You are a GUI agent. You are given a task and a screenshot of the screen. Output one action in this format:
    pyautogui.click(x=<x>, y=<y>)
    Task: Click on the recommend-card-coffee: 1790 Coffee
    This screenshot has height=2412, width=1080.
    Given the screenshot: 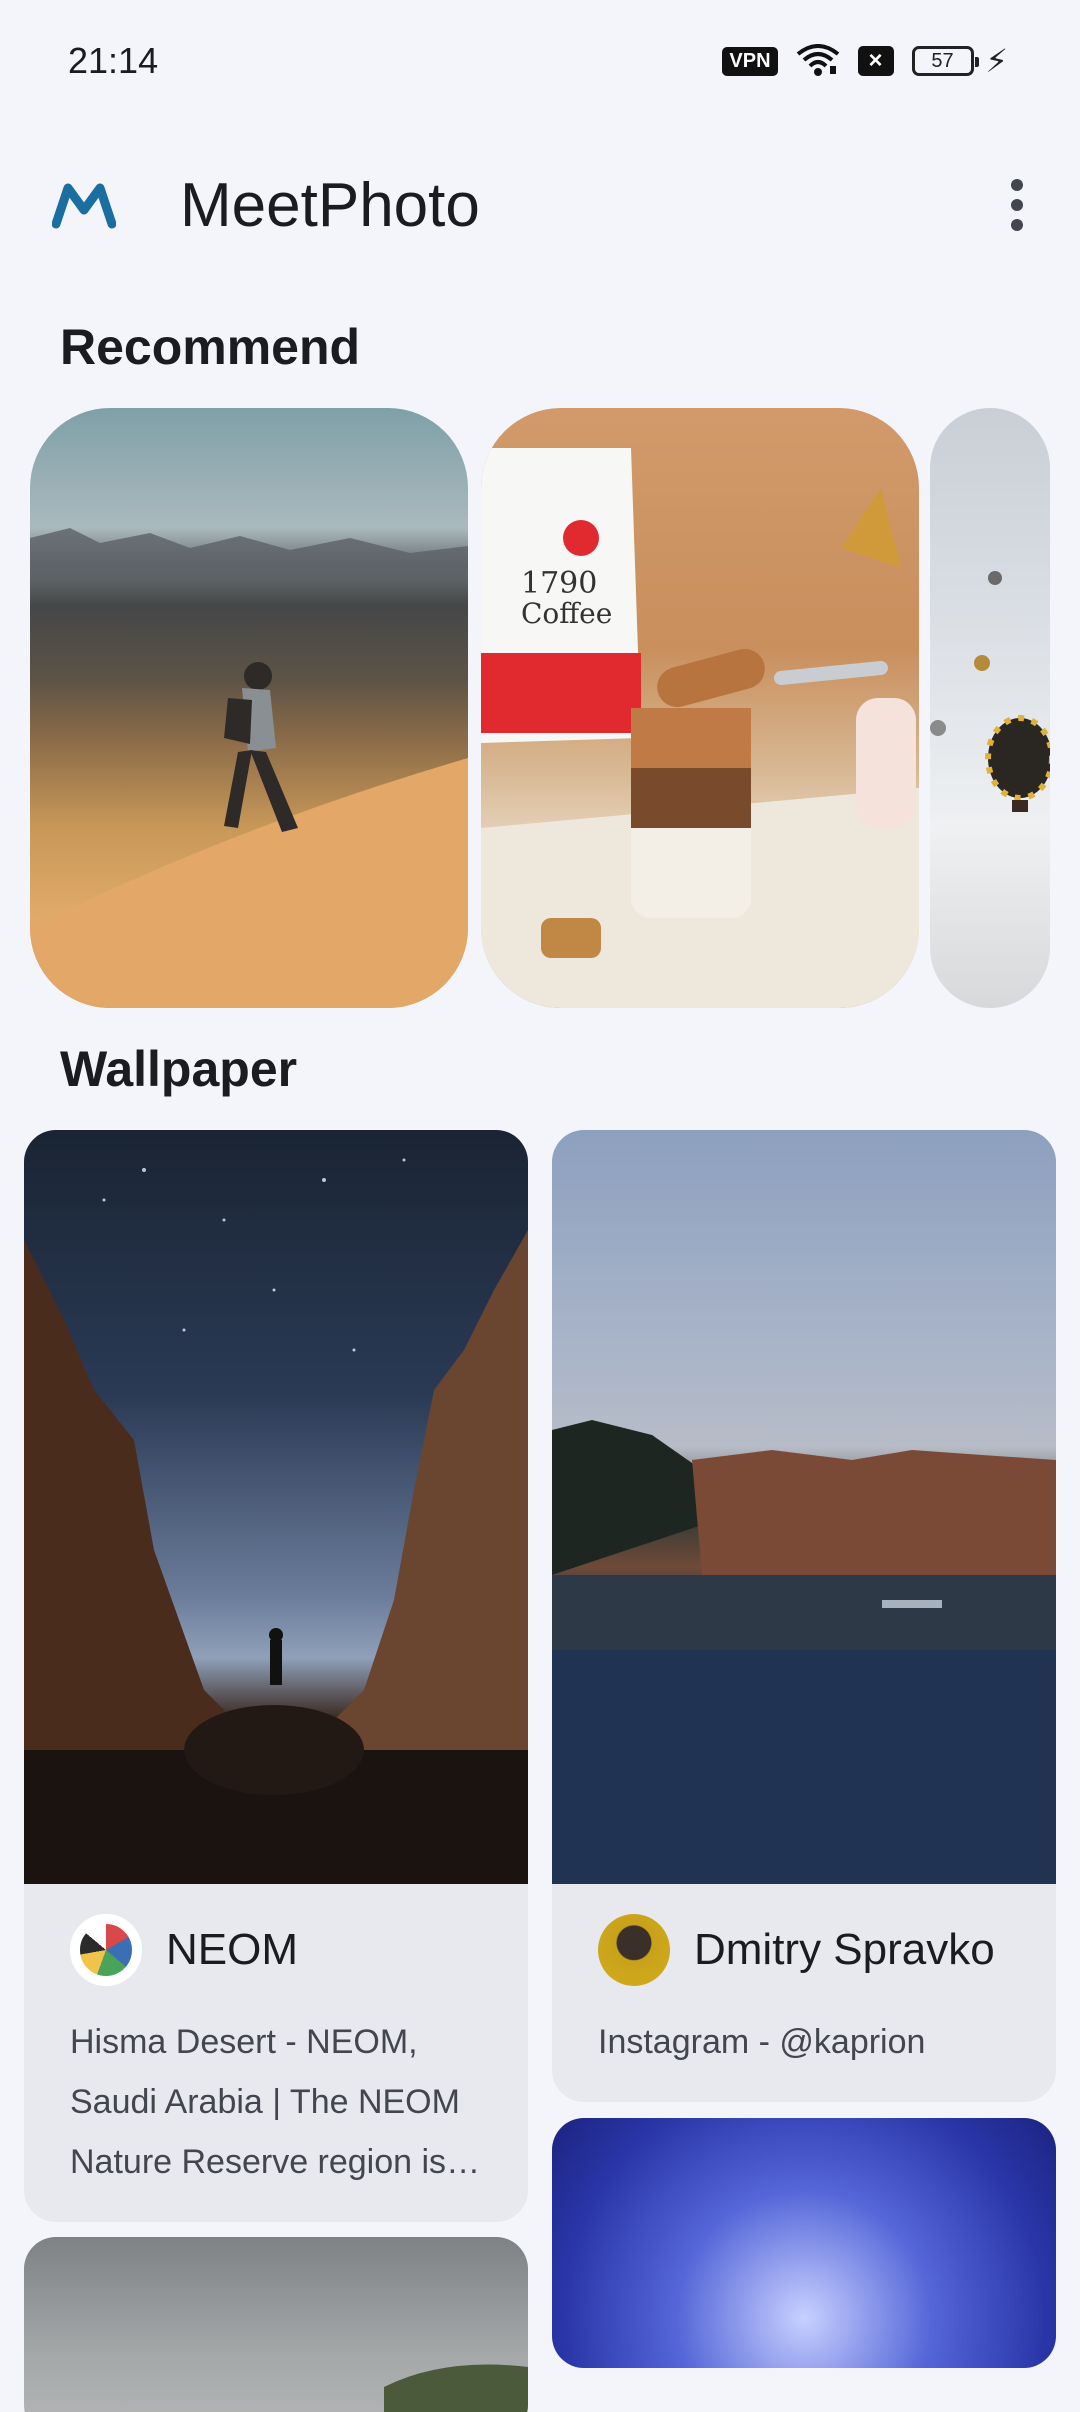 What is the action you would take?
    pyautogui.click(x=700, y=708)
    